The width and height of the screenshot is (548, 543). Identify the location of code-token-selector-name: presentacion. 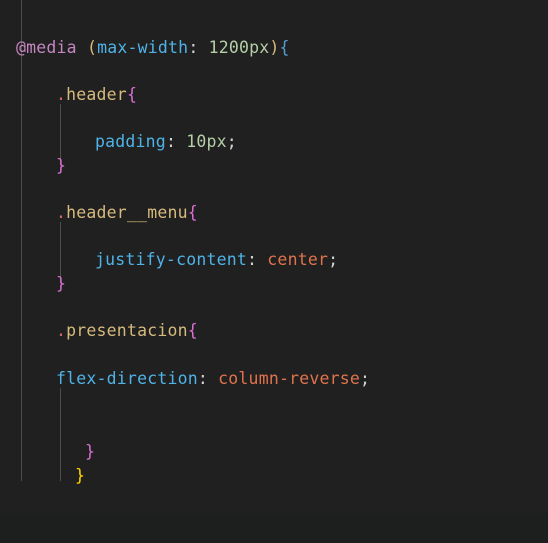
(127, 330).